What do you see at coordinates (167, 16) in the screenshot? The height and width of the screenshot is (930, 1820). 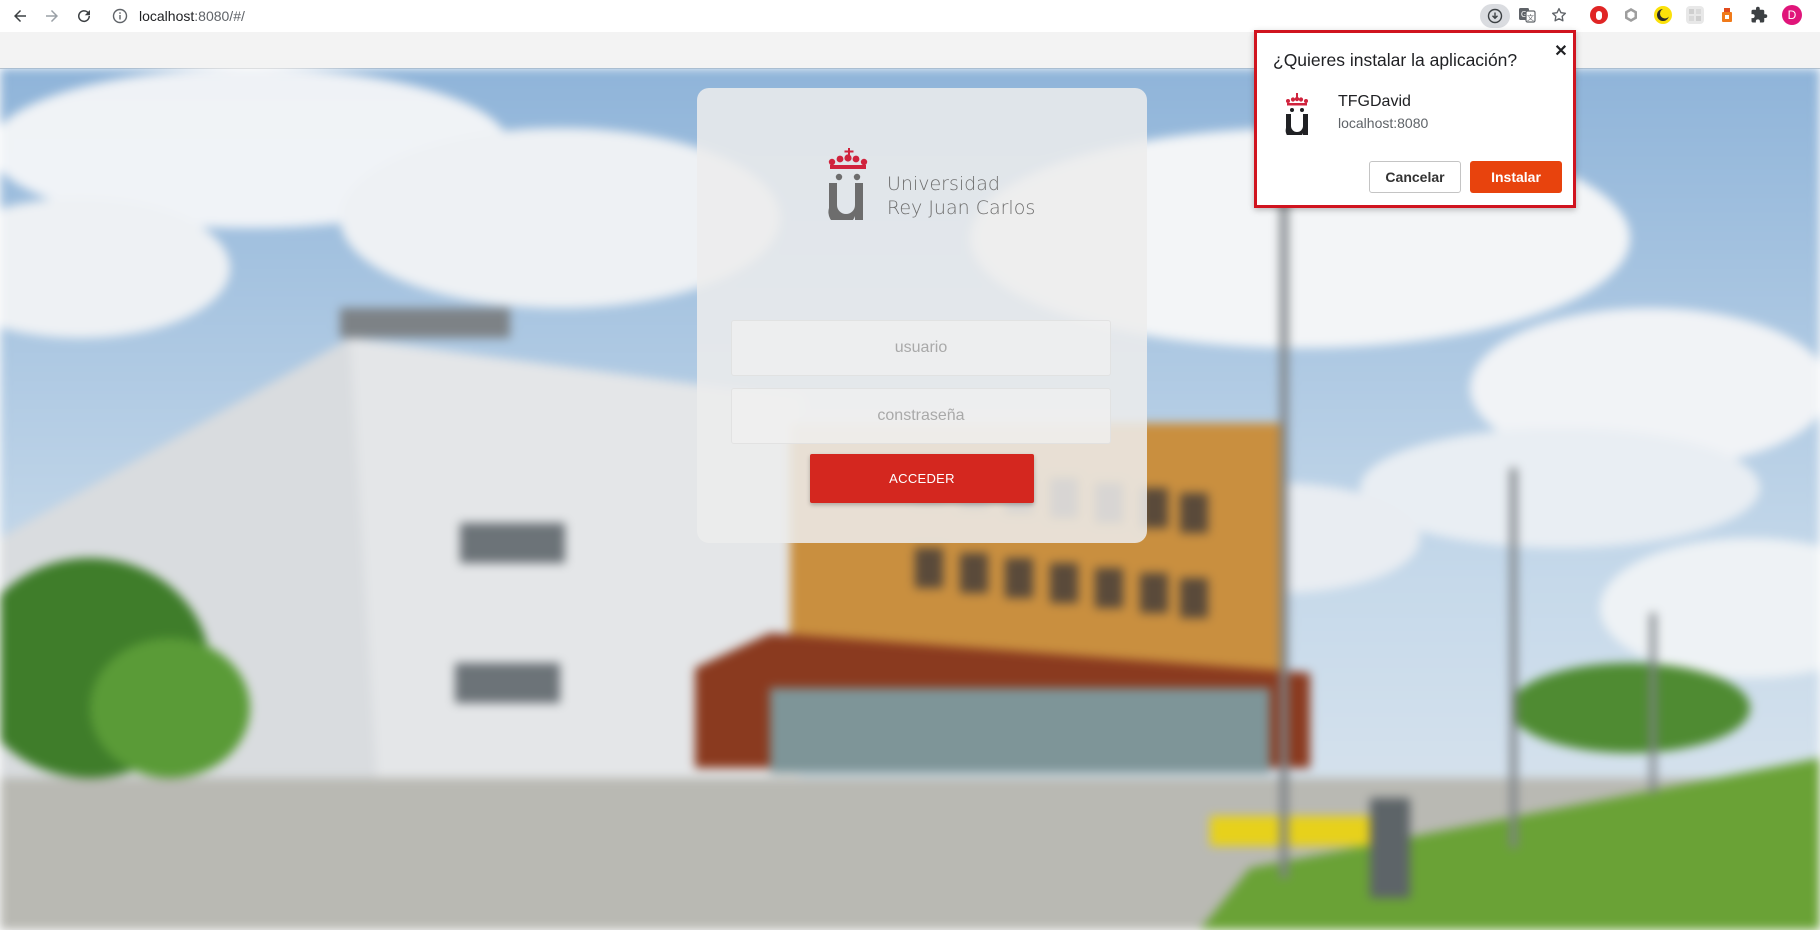 I see `url-host: localhost` at bounding box center [167, 16].